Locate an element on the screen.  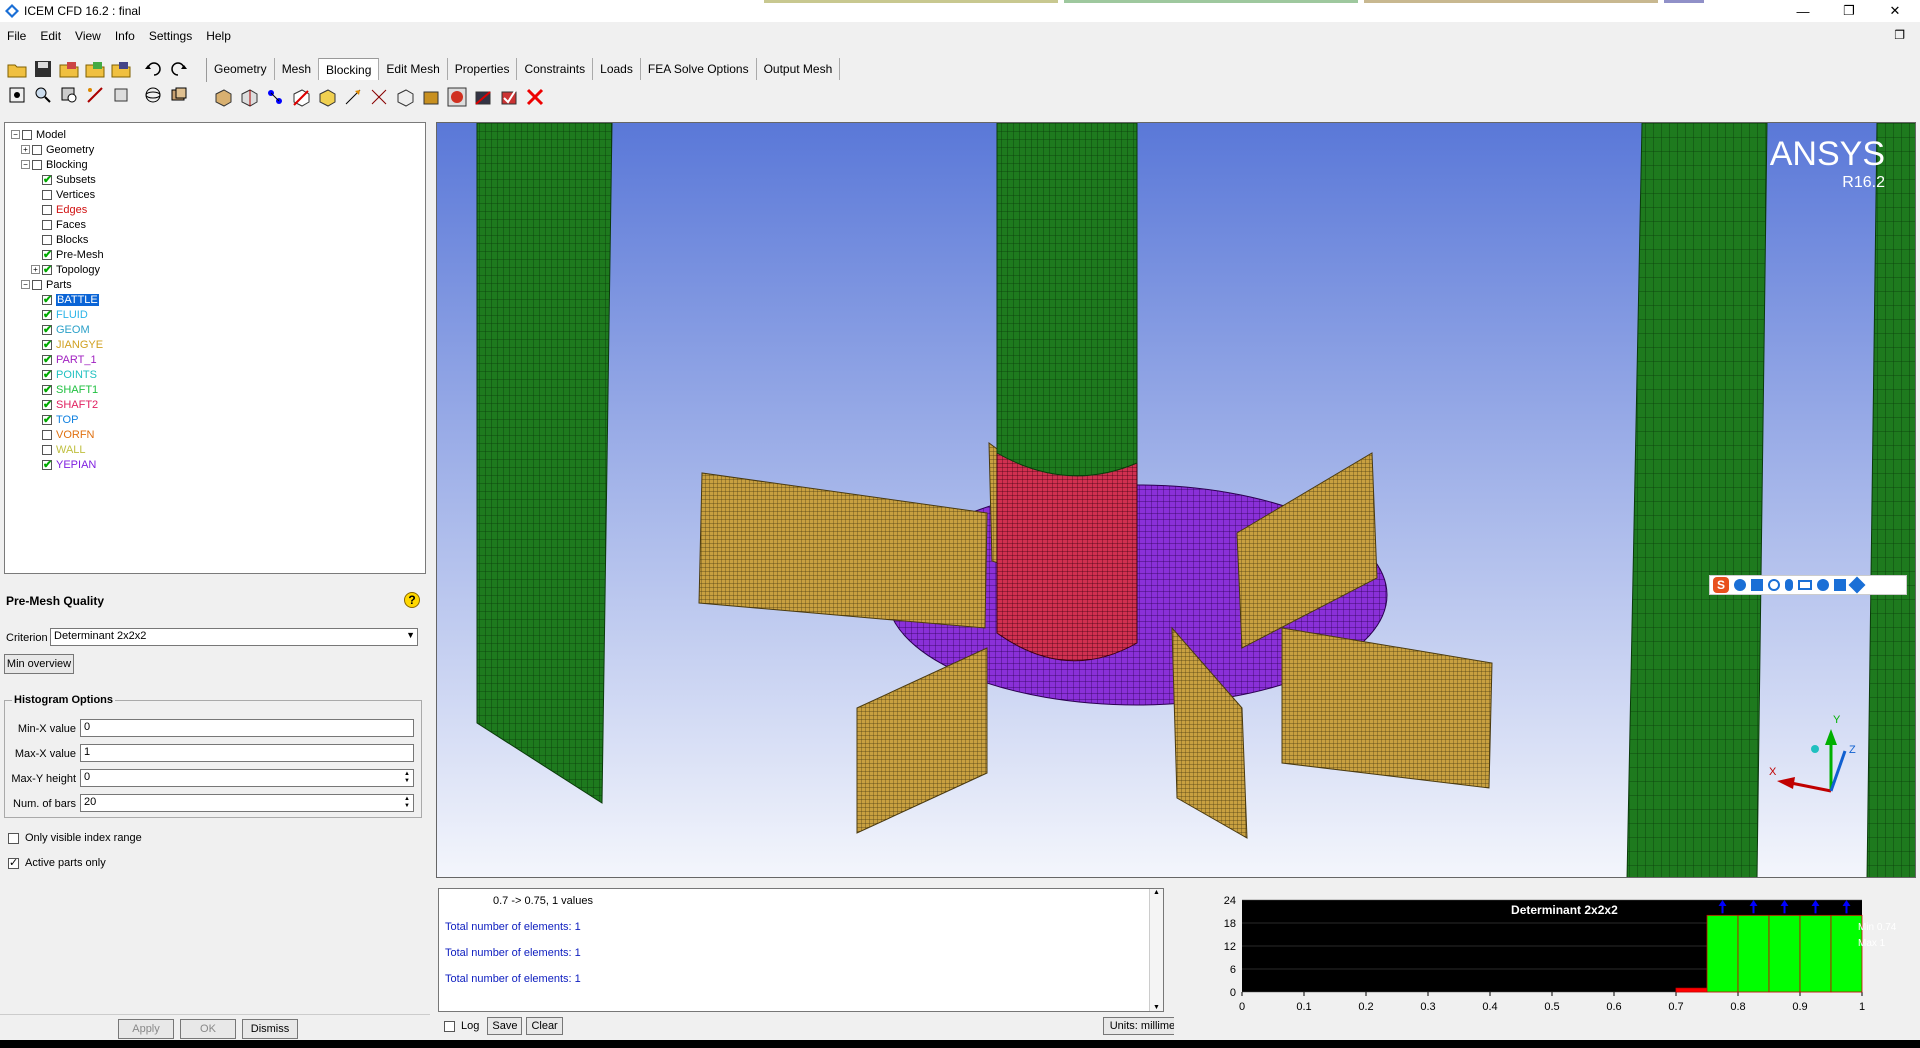
zoom-icon is located at coordinates (43, 95).